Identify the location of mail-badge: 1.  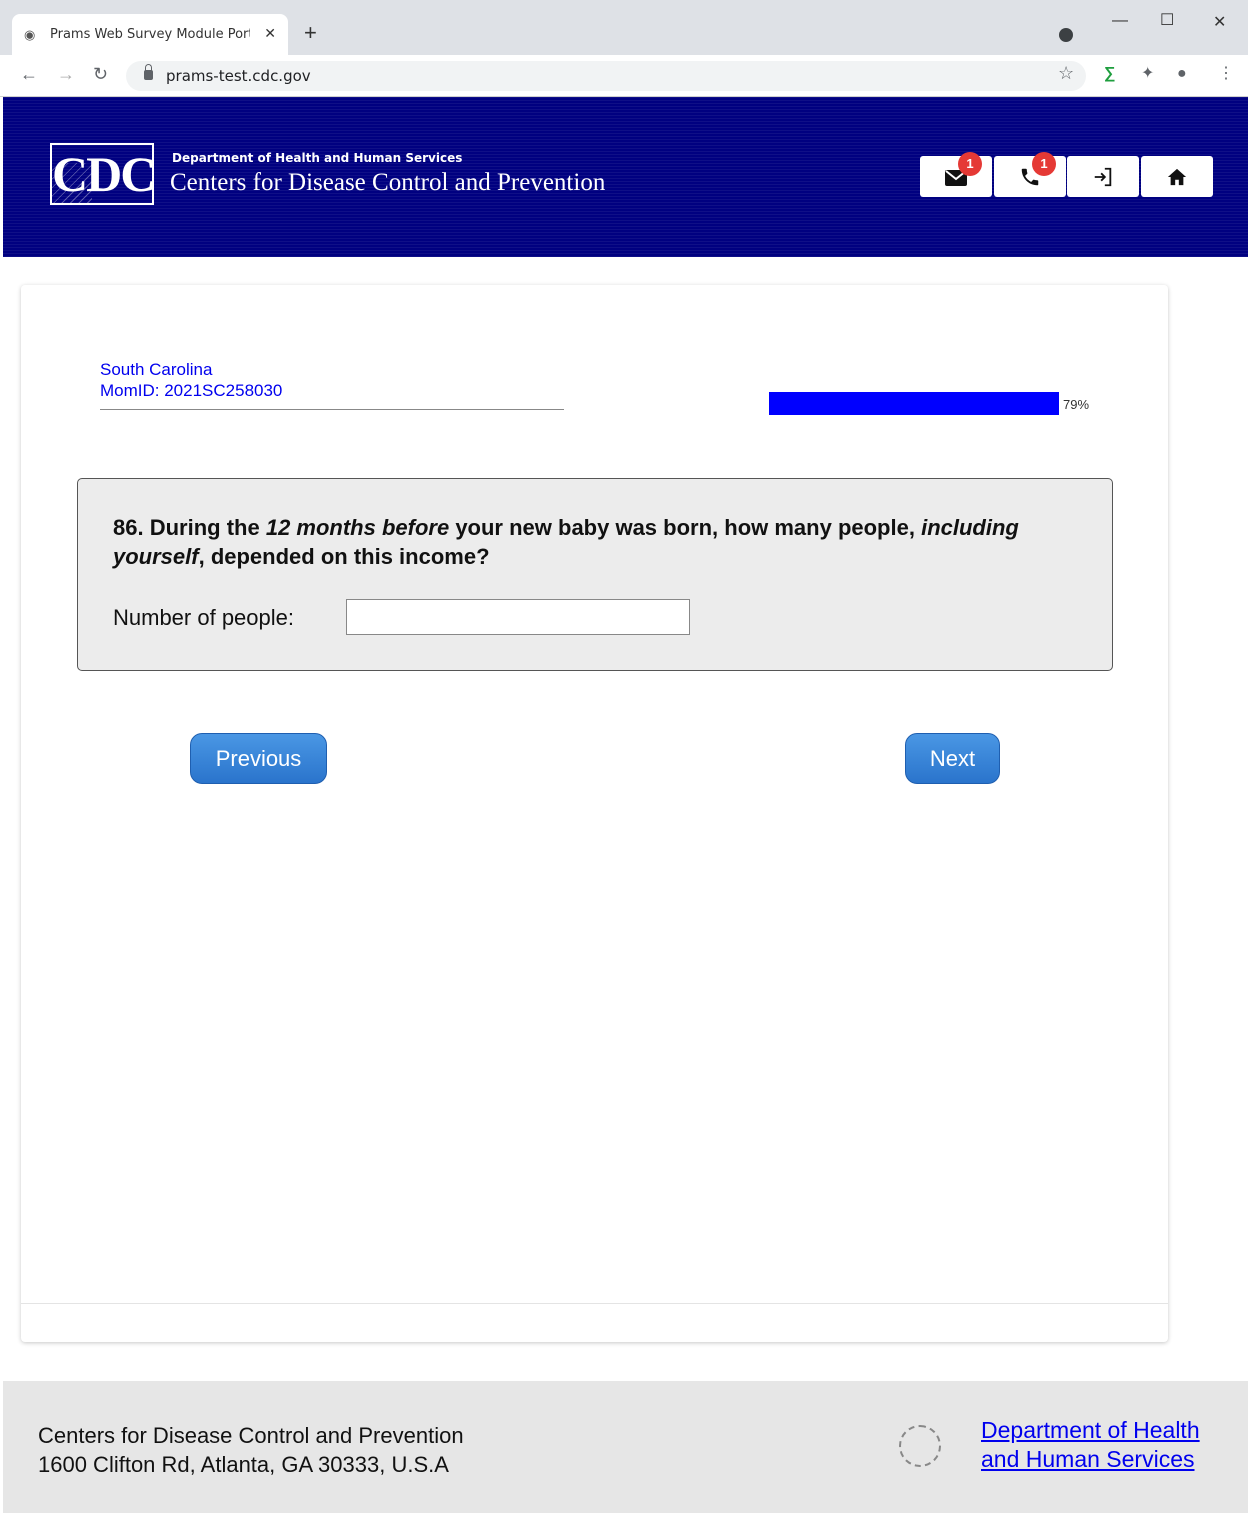
(970, 164).